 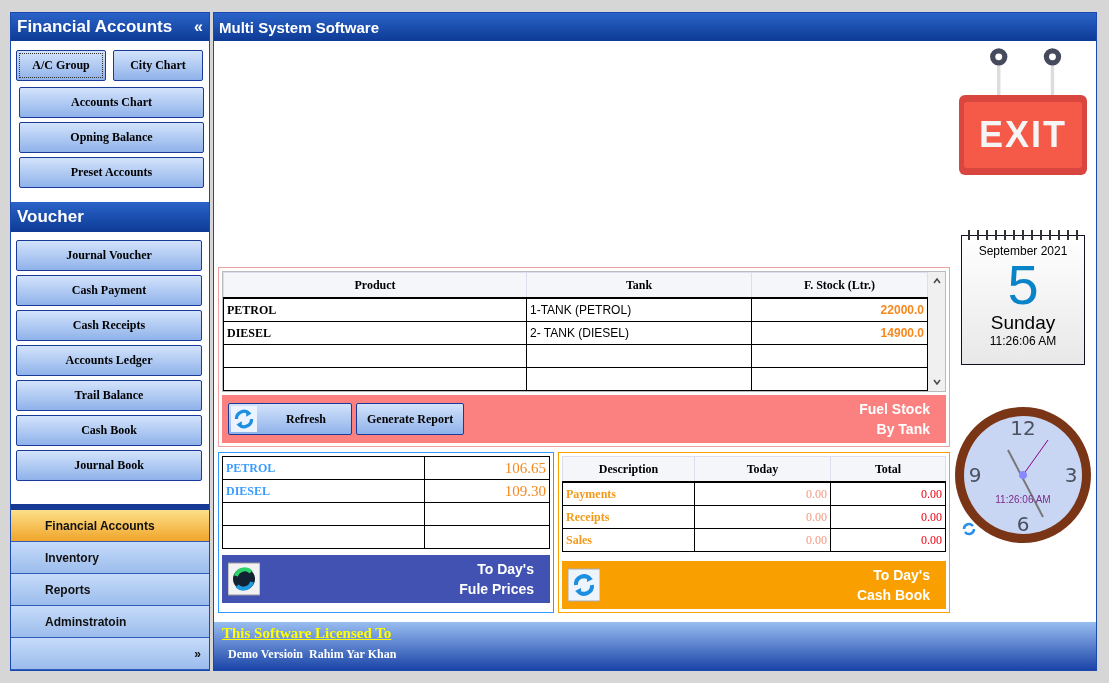 I want to click on window-title: Multi System Software, so click(x=299, y=27).